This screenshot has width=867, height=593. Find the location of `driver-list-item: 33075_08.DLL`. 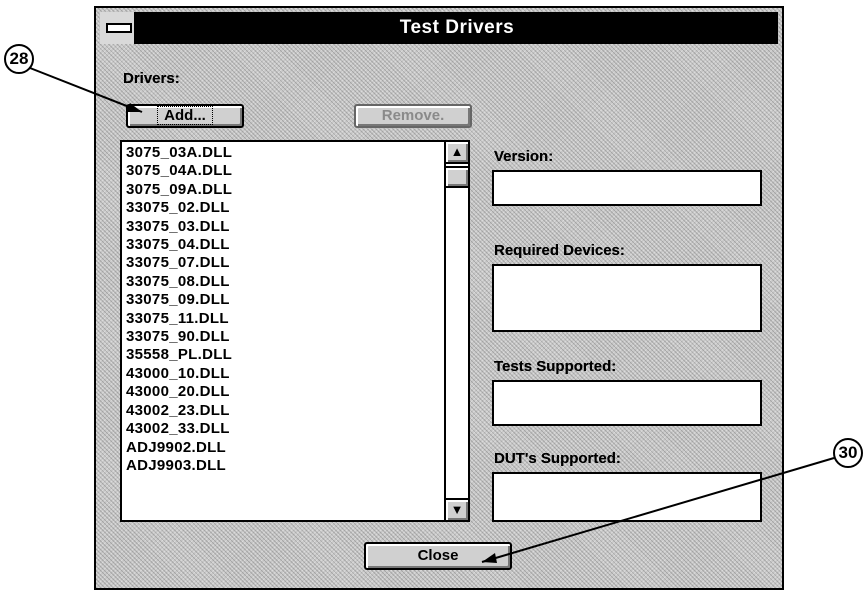

driver-list-item: 33075_08.DLL is located at coordinates (283, 282).